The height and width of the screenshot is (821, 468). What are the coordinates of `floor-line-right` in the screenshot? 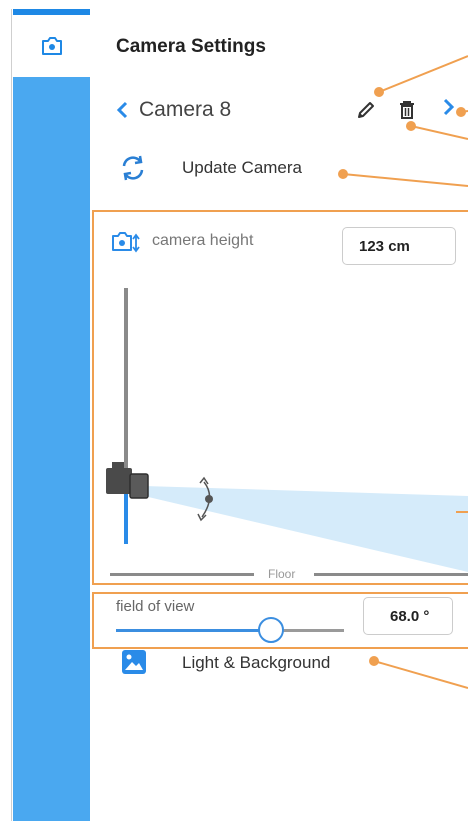 It's located at (391, 574).